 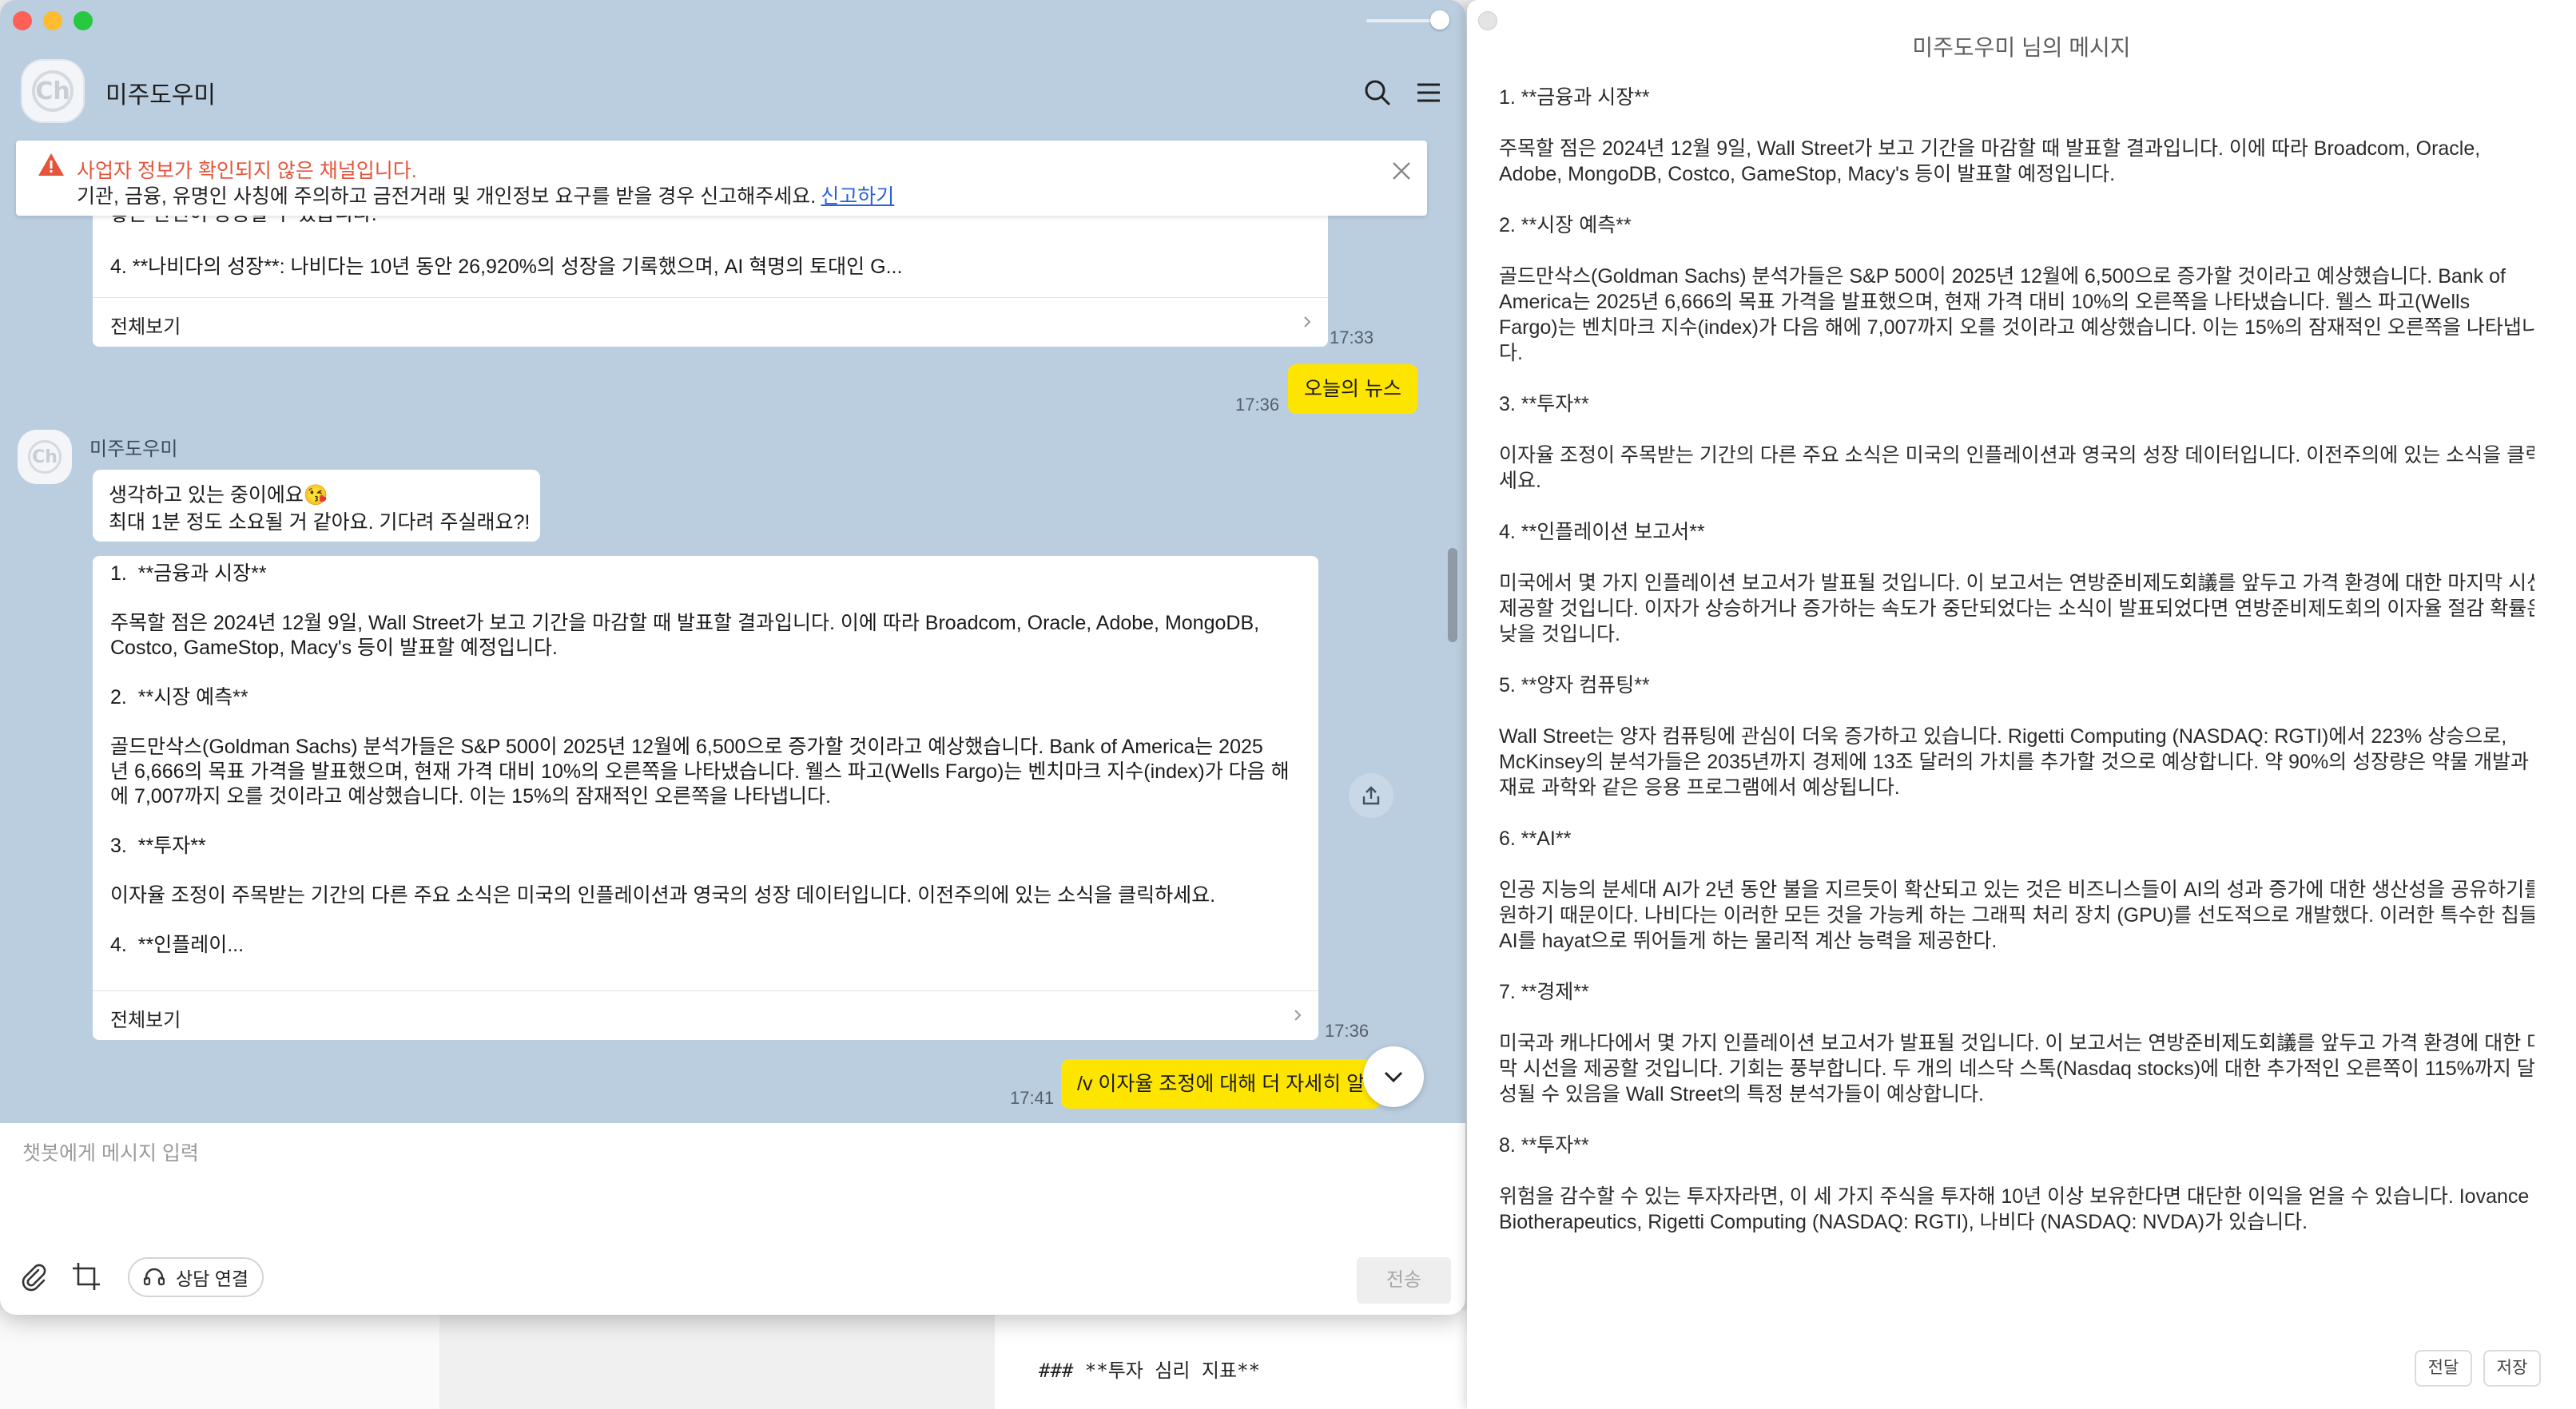 I want to click on warning-icon, so click(x=51, y=164).